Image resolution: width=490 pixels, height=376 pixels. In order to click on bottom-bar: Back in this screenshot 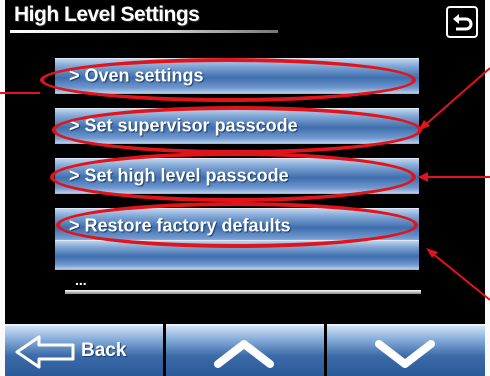, I will do `click(245, 350)`.